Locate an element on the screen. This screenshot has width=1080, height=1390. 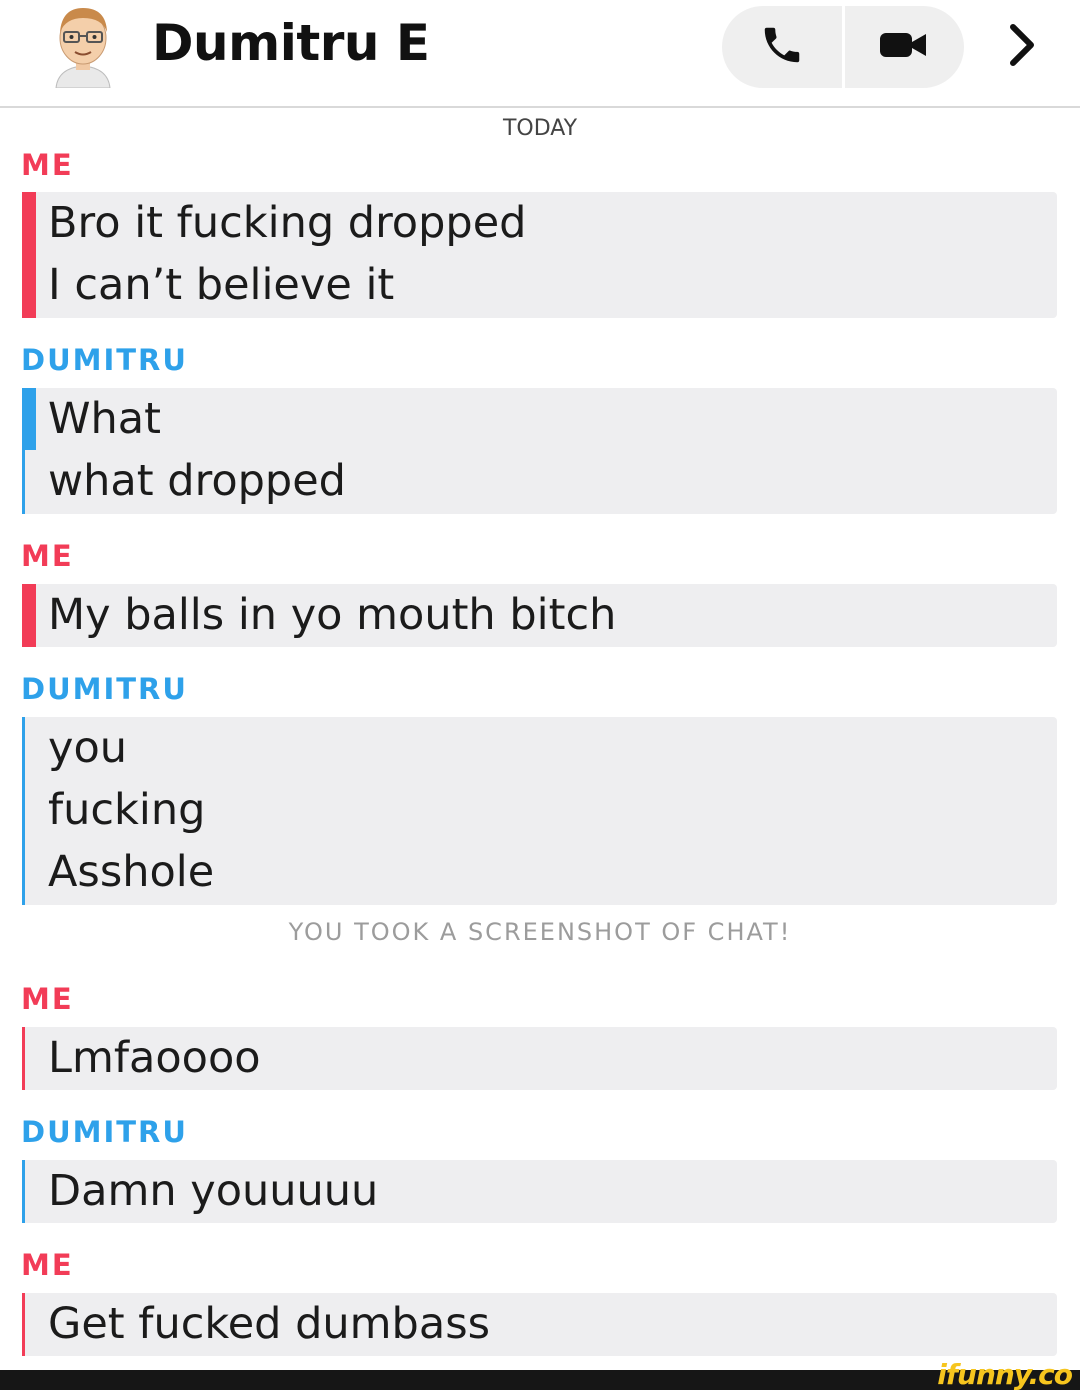
message-text: I can’t believe it is located at coordinates (221, 285).